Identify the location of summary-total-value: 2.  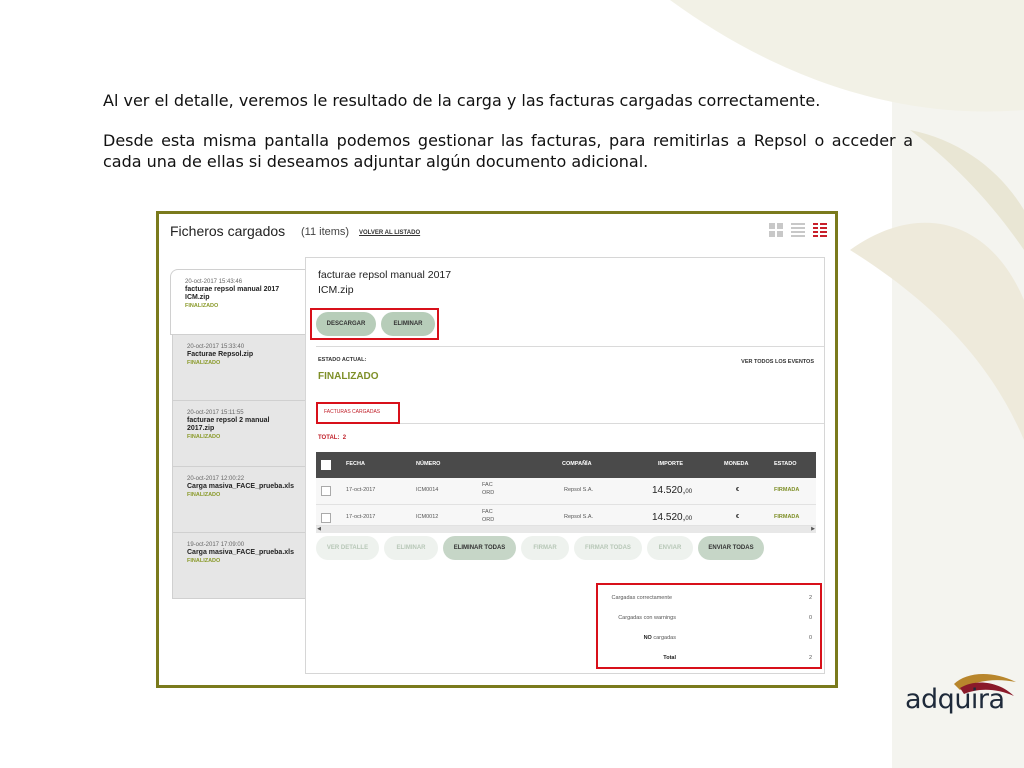
(810, 658).